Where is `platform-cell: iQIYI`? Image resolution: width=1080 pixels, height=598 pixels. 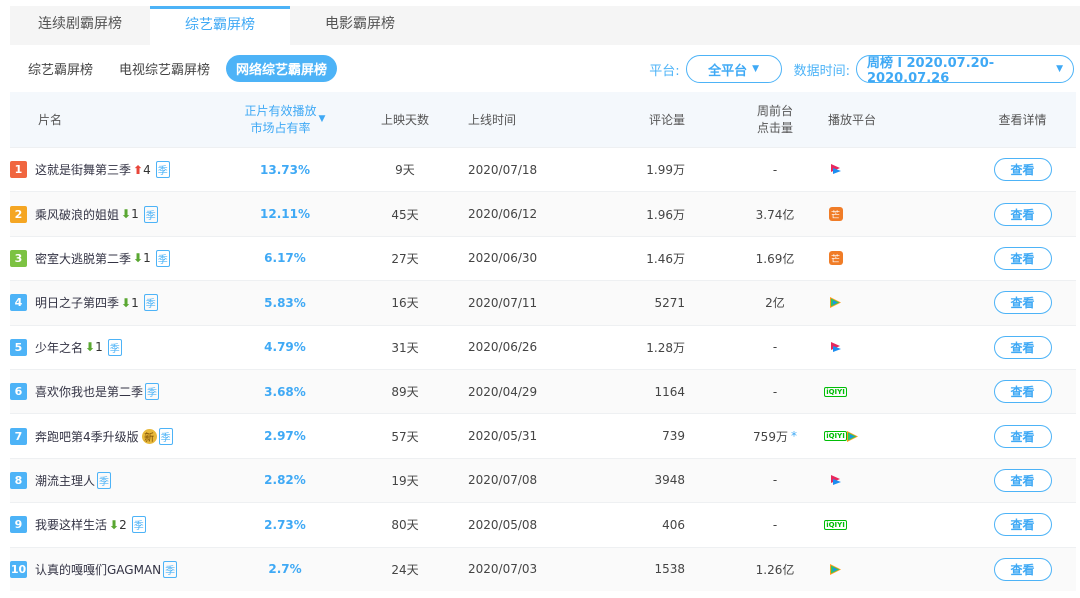 platform-cell: iQIYI is located at coordinates (876, 524).